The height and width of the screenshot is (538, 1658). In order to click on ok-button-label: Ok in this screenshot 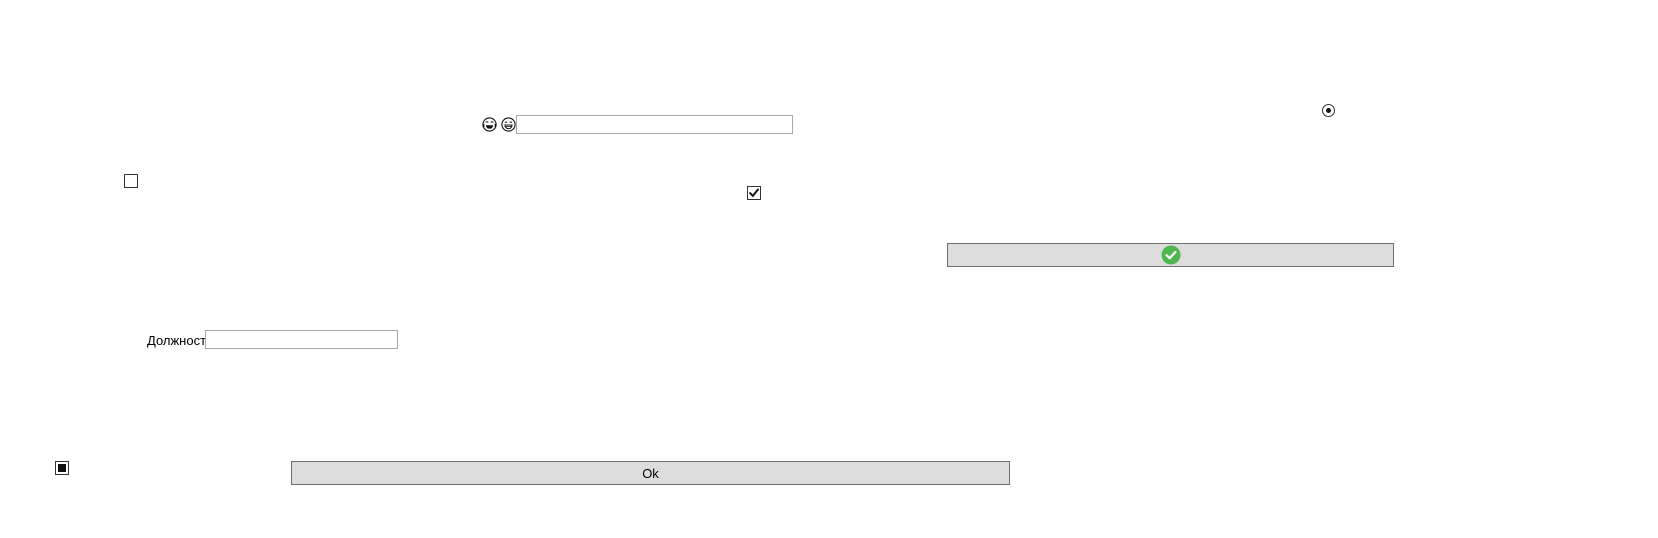, I will do `click(650, 473)`.